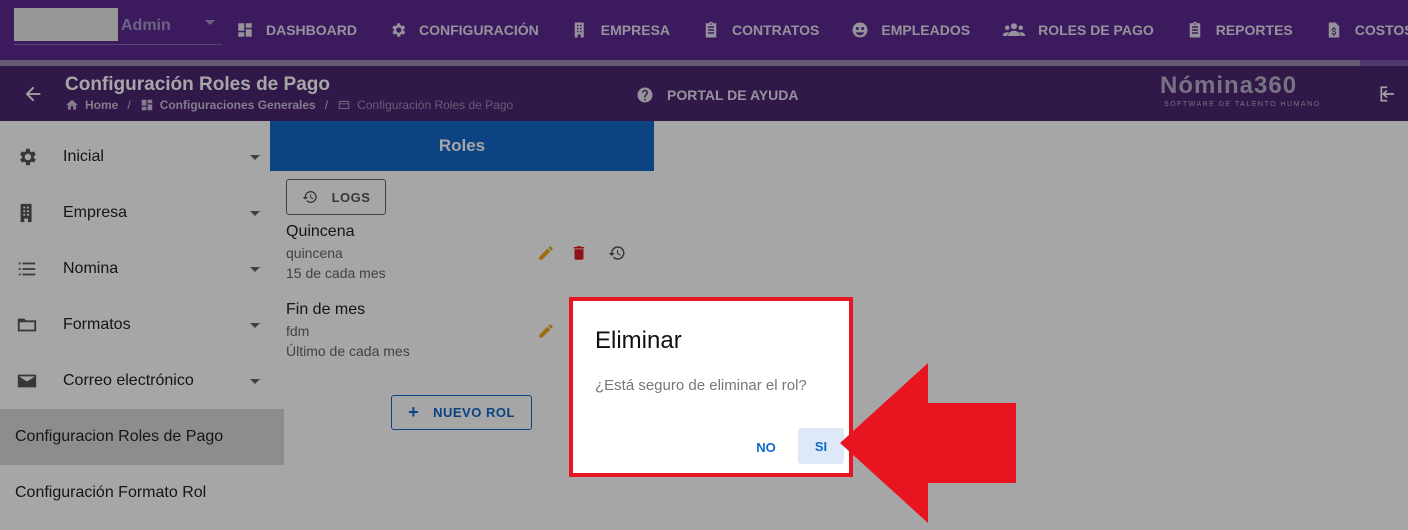 Image resolution: width=1408 pixels, height=530 pixels. I want to click on red-arrow-icon, so click(928, 443).